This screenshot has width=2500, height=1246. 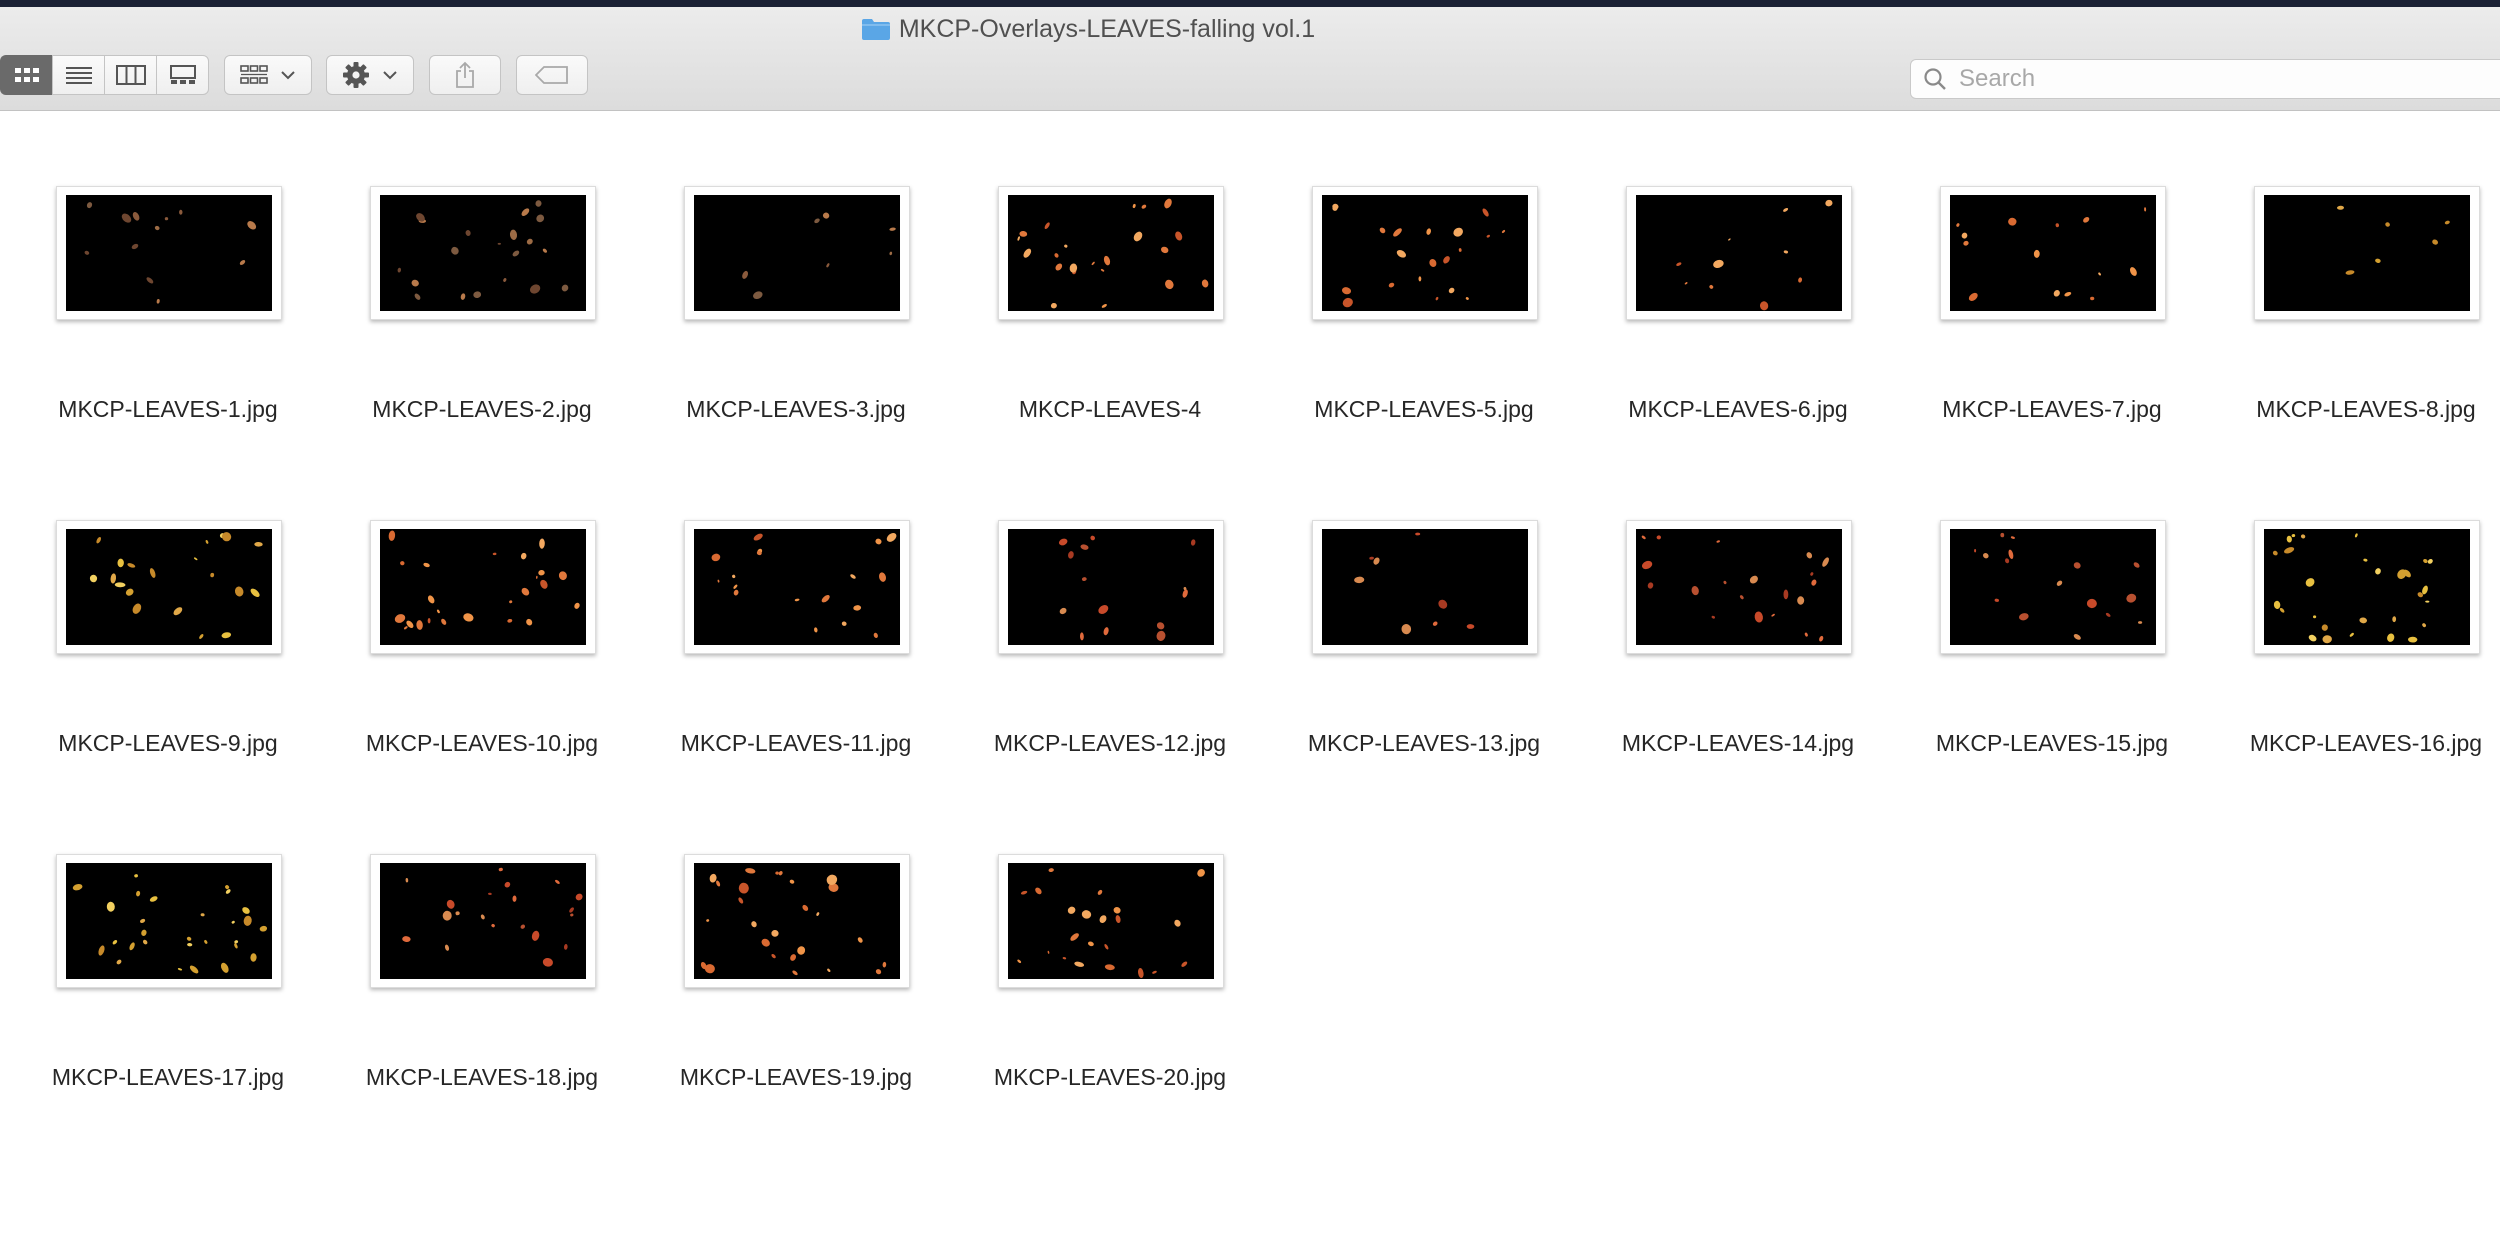 I want to click on list-view-button, so click(x=78, y=75).